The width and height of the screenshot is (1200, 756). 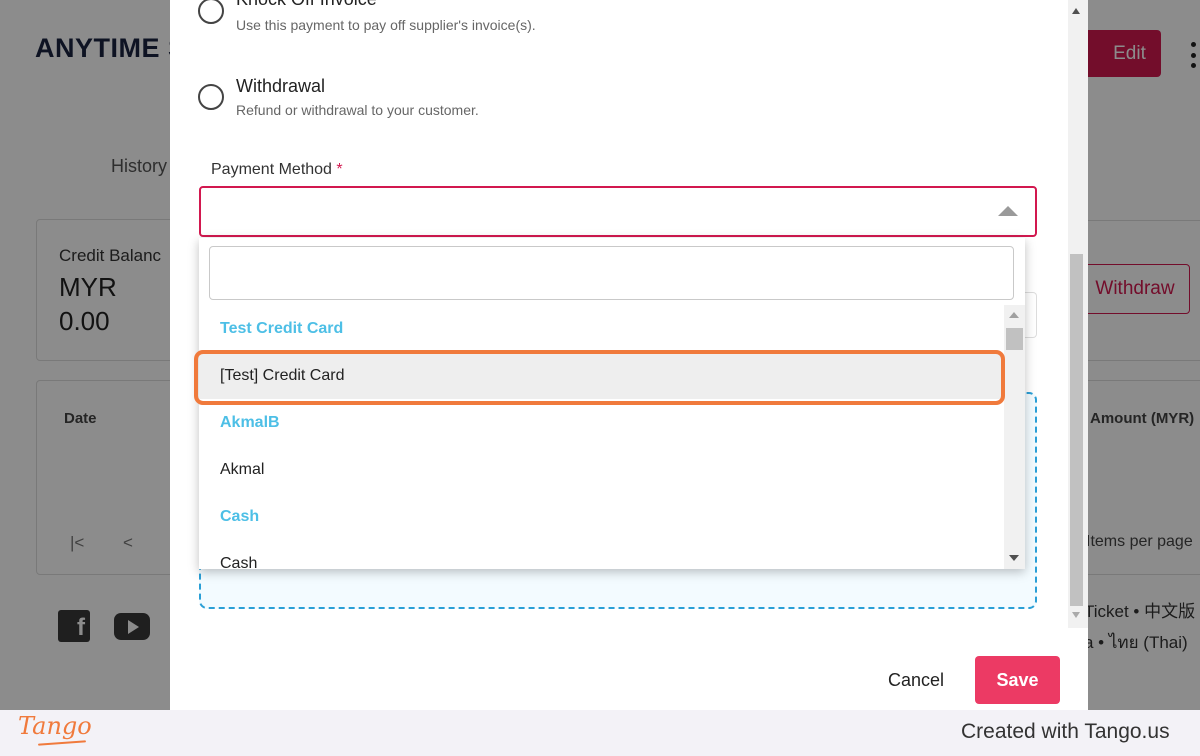 I want to click on modal-scrollbar, so click(x=1078, y=314).